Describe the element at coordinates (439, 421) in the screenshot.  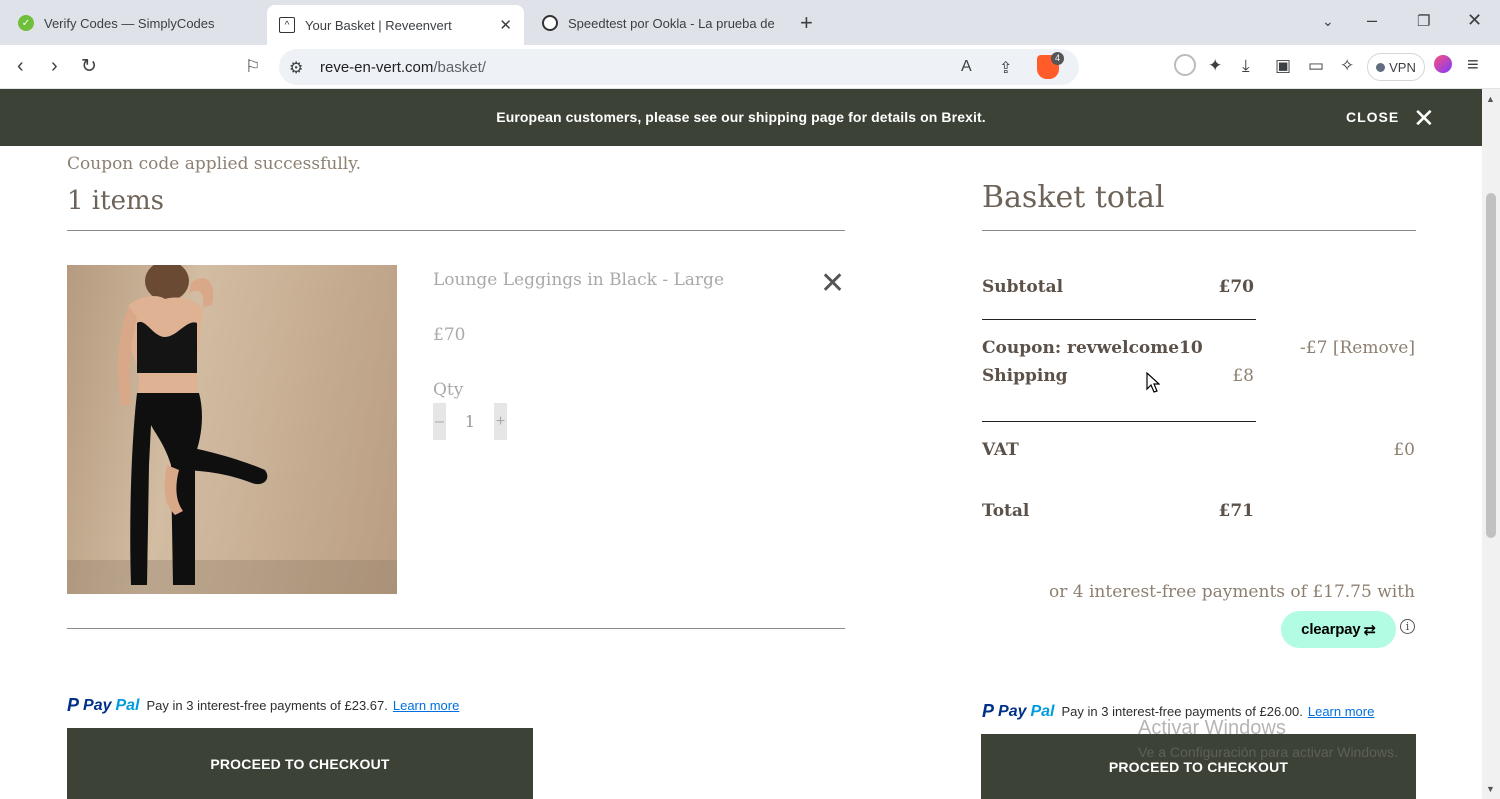
I see `qty-decrease-button: –` at that location.